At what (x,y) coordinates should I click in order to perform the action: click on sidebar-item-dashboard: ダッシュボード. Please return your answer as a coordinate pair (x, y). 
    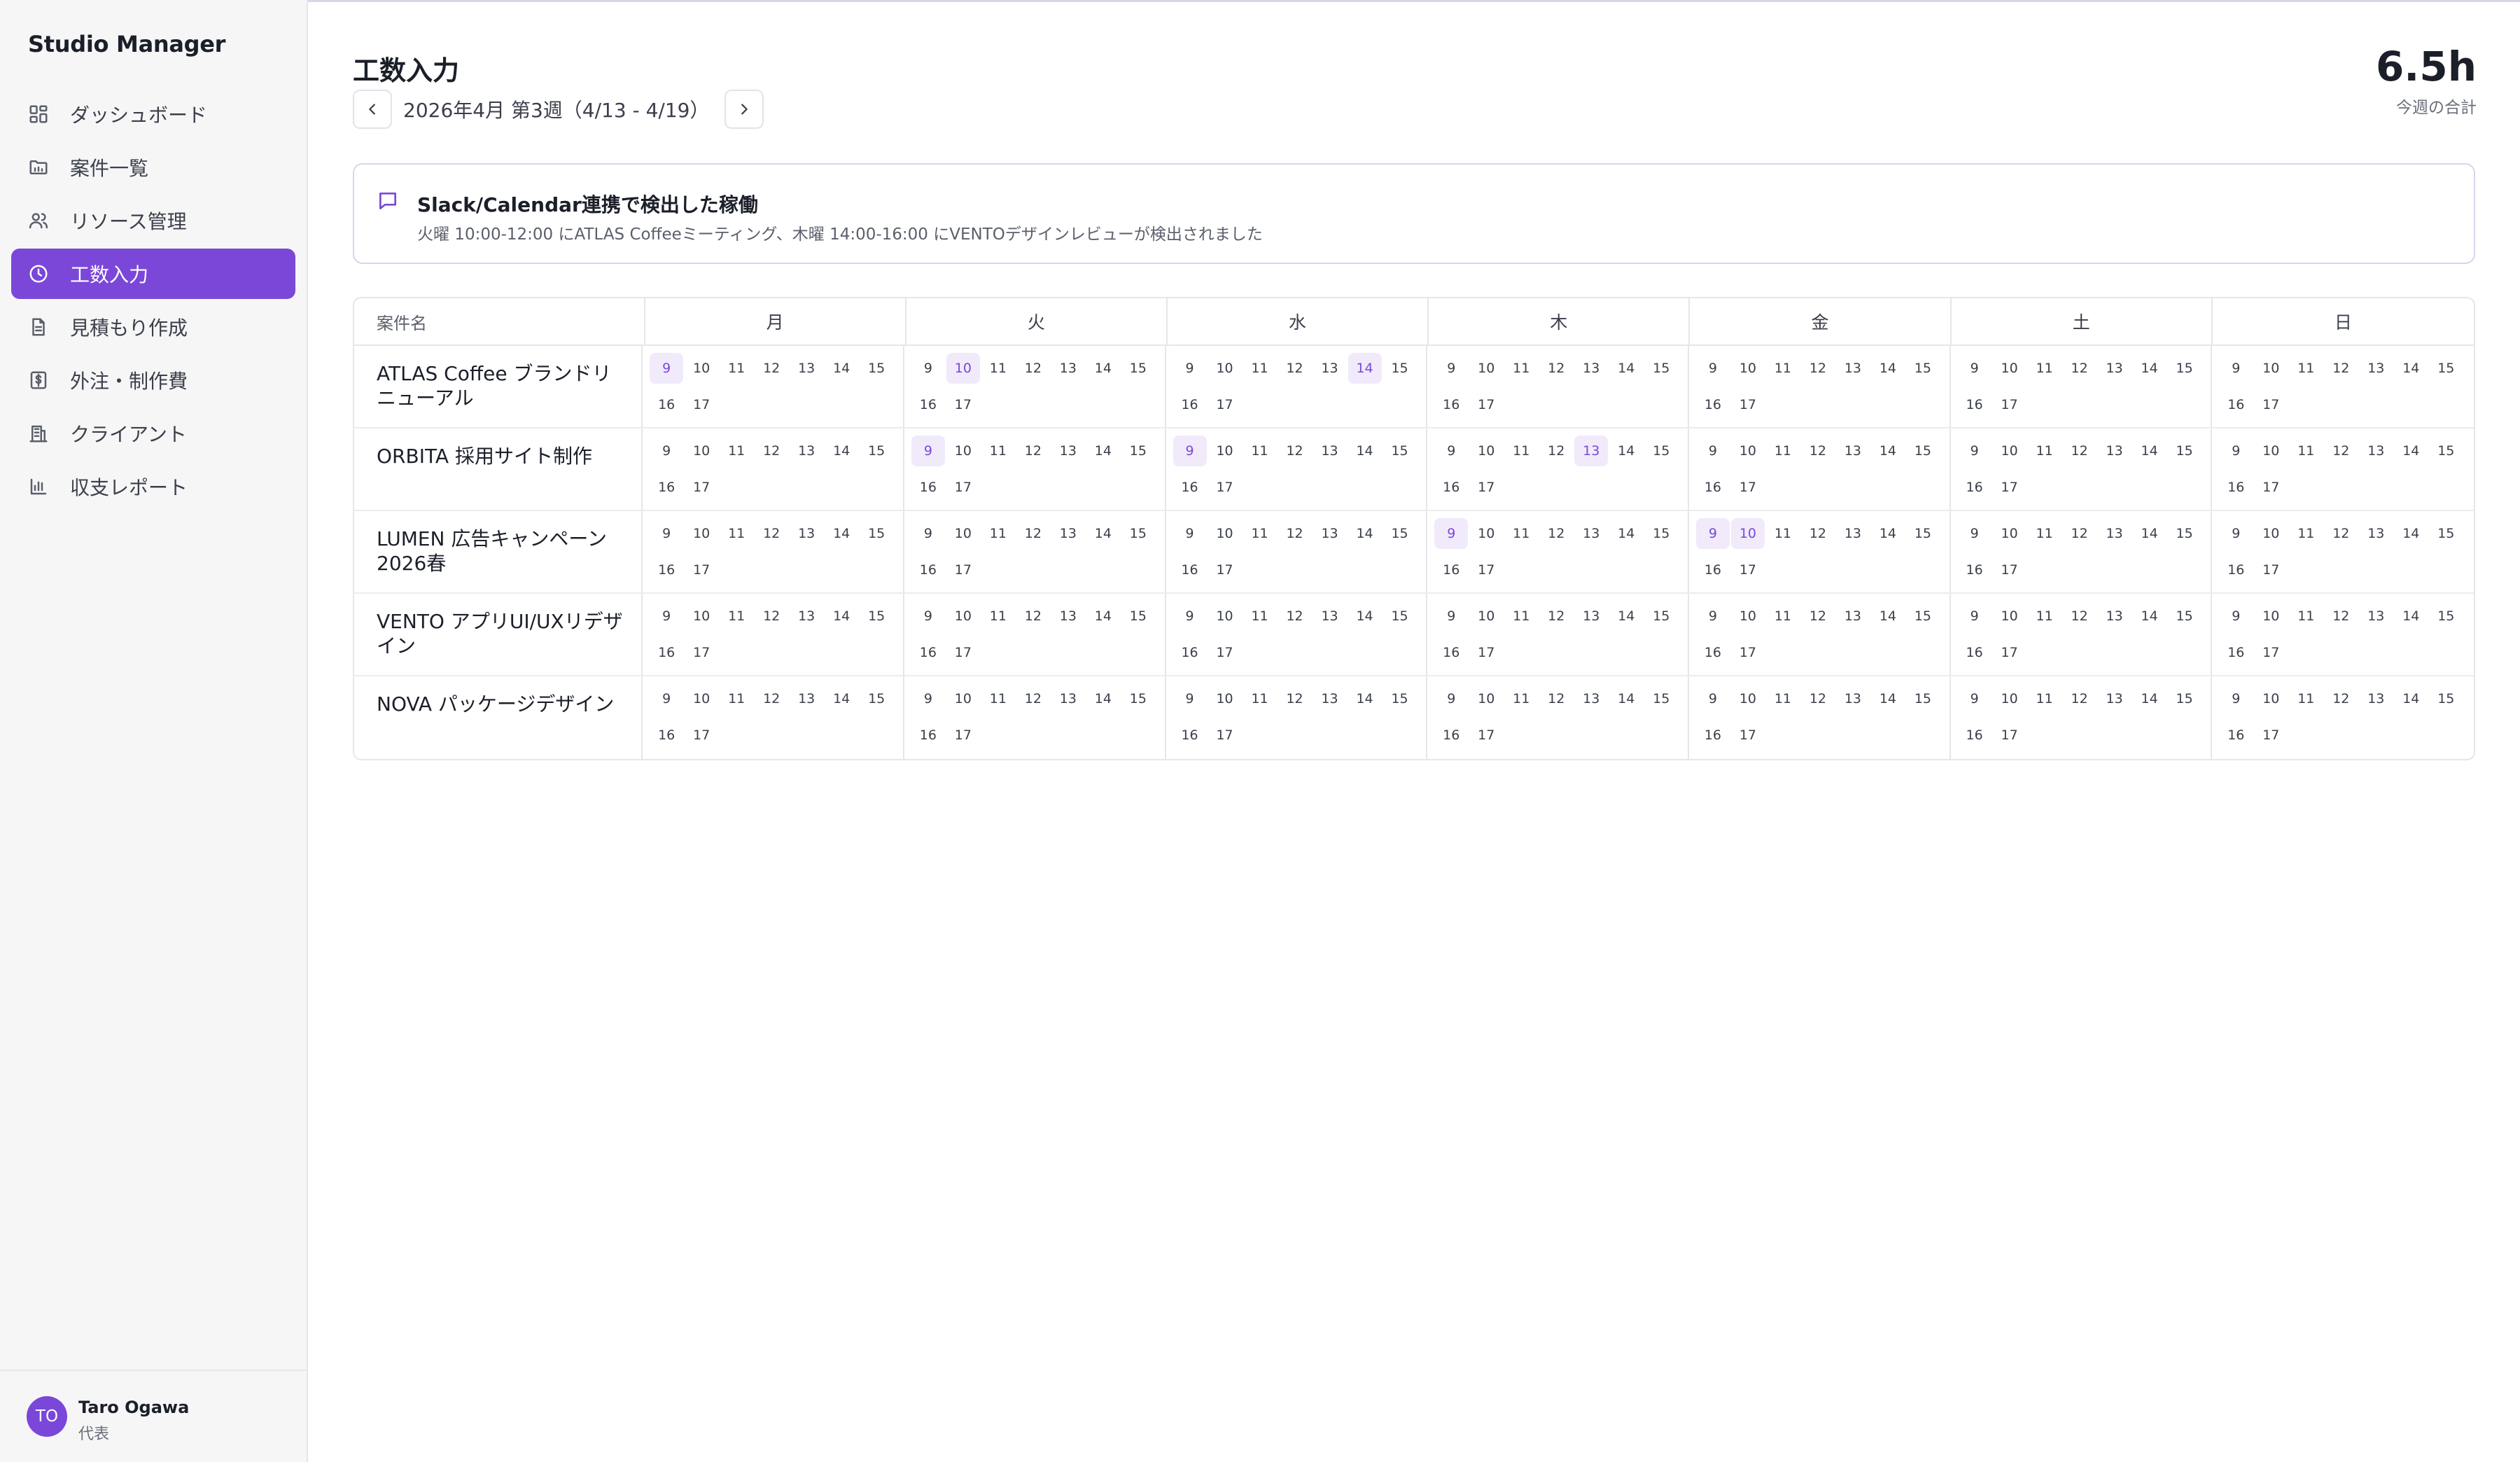
    Looking at the image, I should click on (153, 114).